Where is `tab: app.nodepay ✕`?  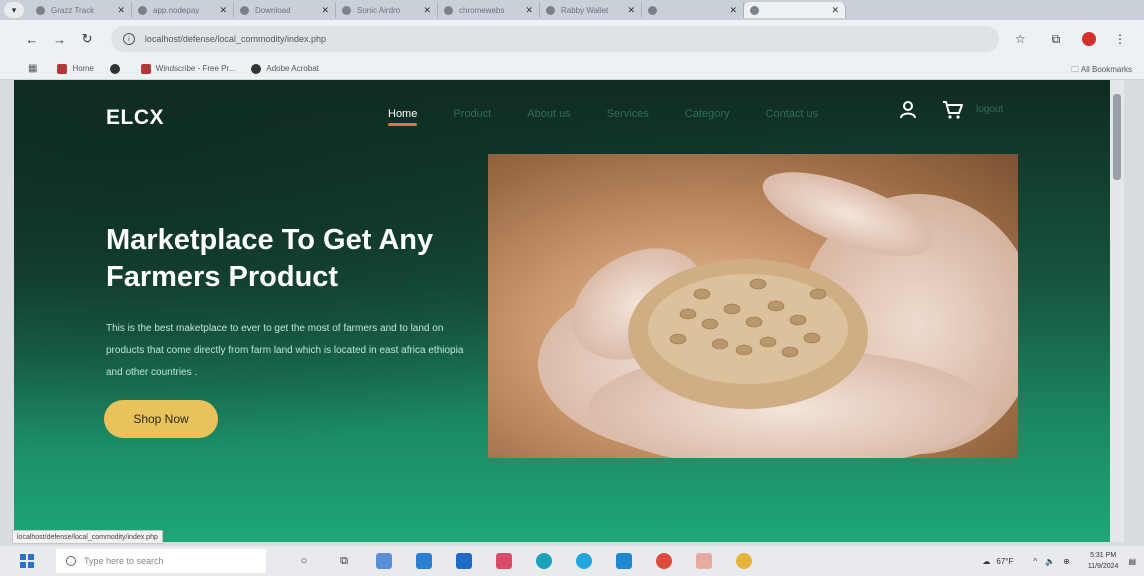
tab: app.nodepay ✕ is located at coordinates (183, 10).